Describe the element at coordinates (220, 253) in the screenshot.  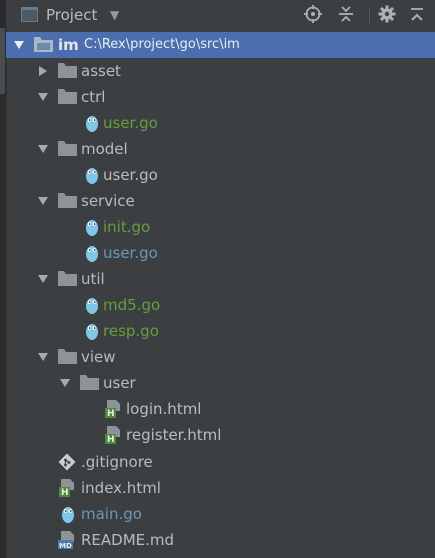
I see `tree-item-service-user-go: user.go` at that location.